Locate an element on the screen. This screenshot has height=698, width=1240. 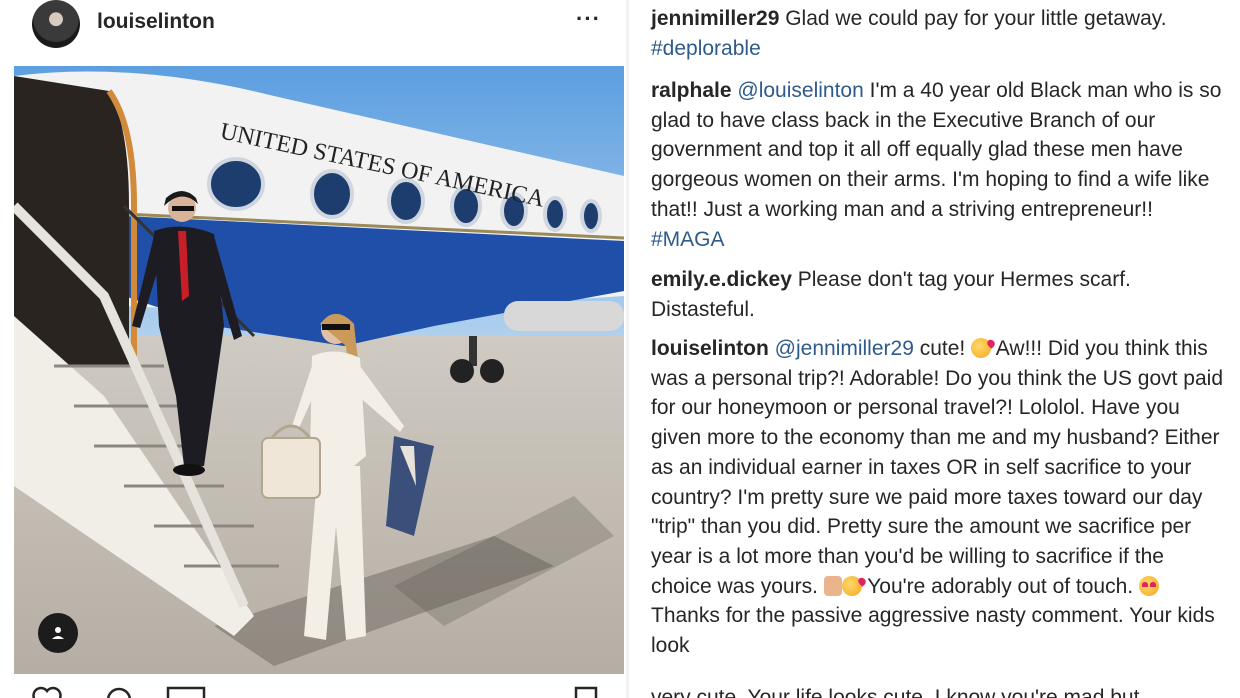
avatar is located at coordinates (56, 24).